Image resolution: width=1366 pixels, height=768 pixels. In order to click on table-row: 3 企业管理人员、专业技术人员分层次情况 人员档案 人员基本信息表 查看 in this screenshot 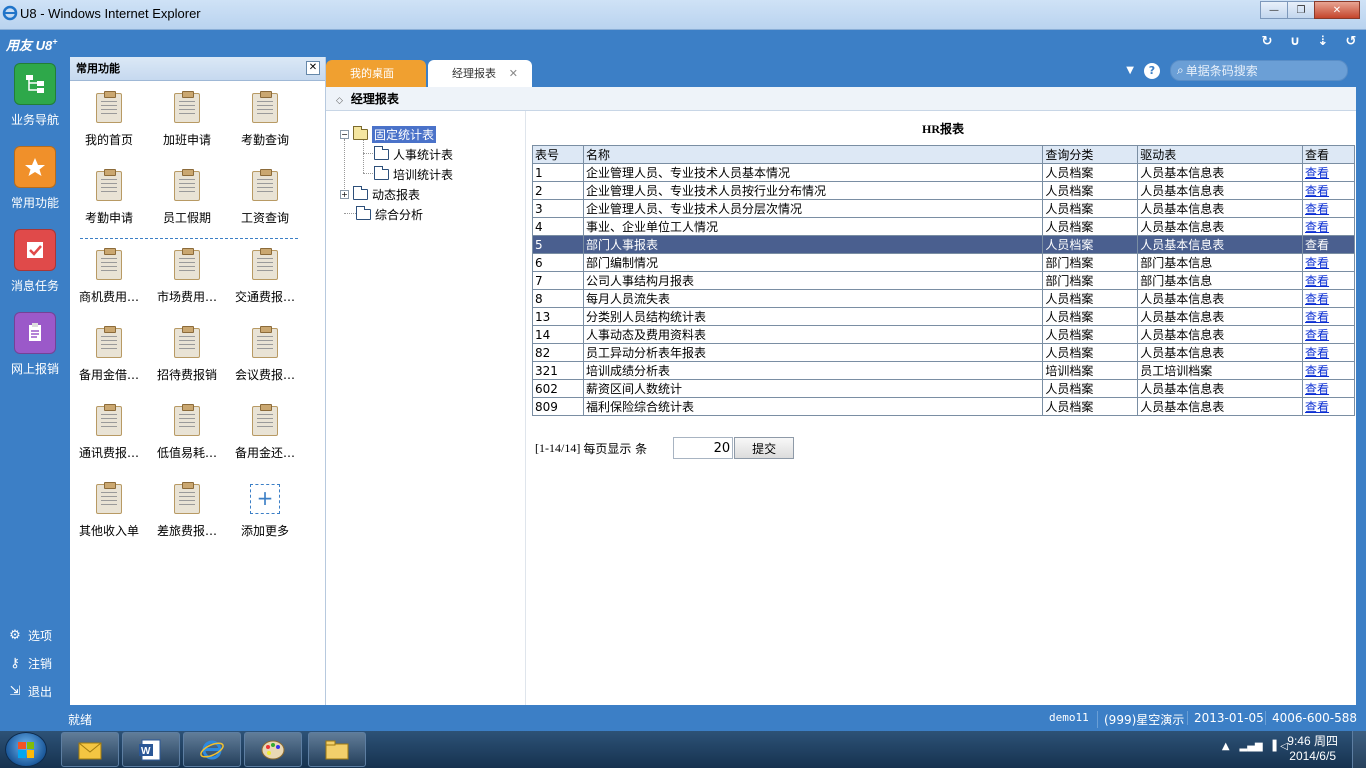, I will do `click(943, 208)`.